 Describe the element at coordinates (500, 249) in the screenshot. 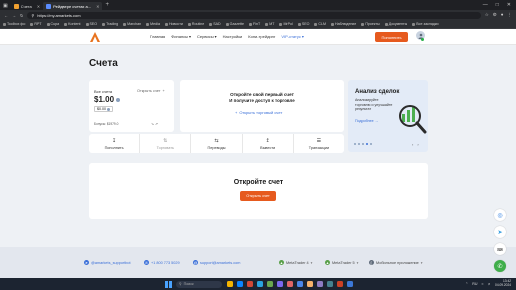

I see `keyboard-icon: ⌨` at that location.